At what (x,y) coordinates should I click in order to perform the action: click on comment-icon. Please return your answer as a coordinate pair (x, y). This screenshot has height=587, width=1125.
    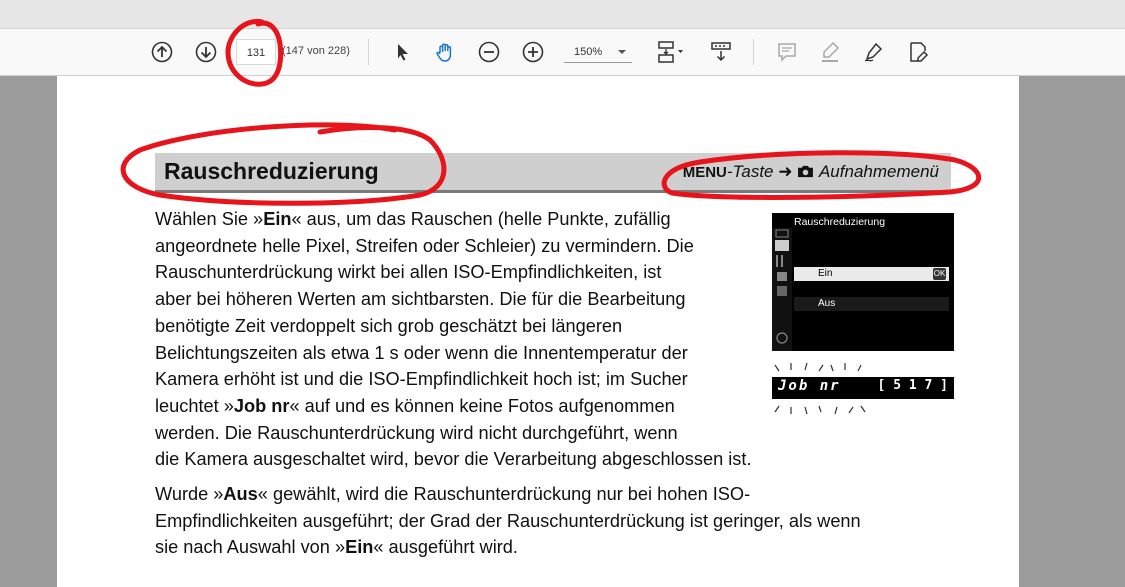
    Looking at the image, I should click on (787, 52).